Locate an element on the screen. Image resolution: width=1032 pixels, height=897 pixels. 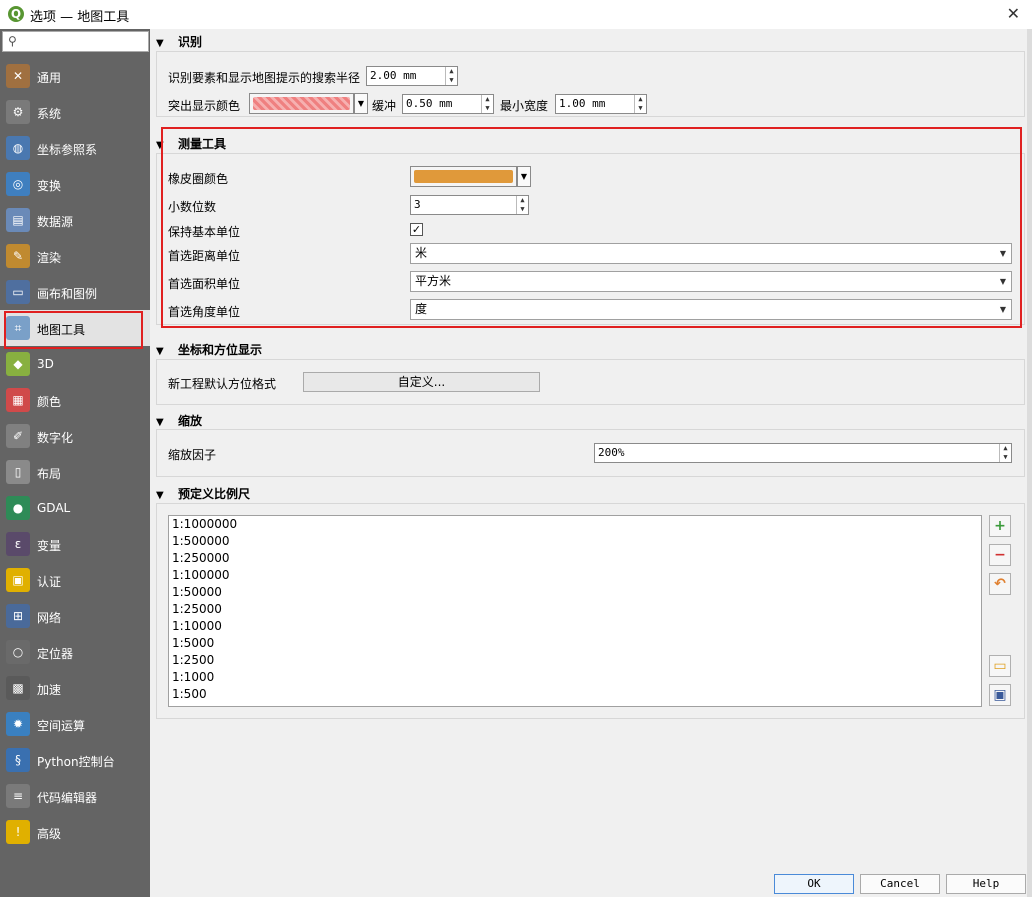
list-item: 1:500000 is located at coordinates (575, 541).